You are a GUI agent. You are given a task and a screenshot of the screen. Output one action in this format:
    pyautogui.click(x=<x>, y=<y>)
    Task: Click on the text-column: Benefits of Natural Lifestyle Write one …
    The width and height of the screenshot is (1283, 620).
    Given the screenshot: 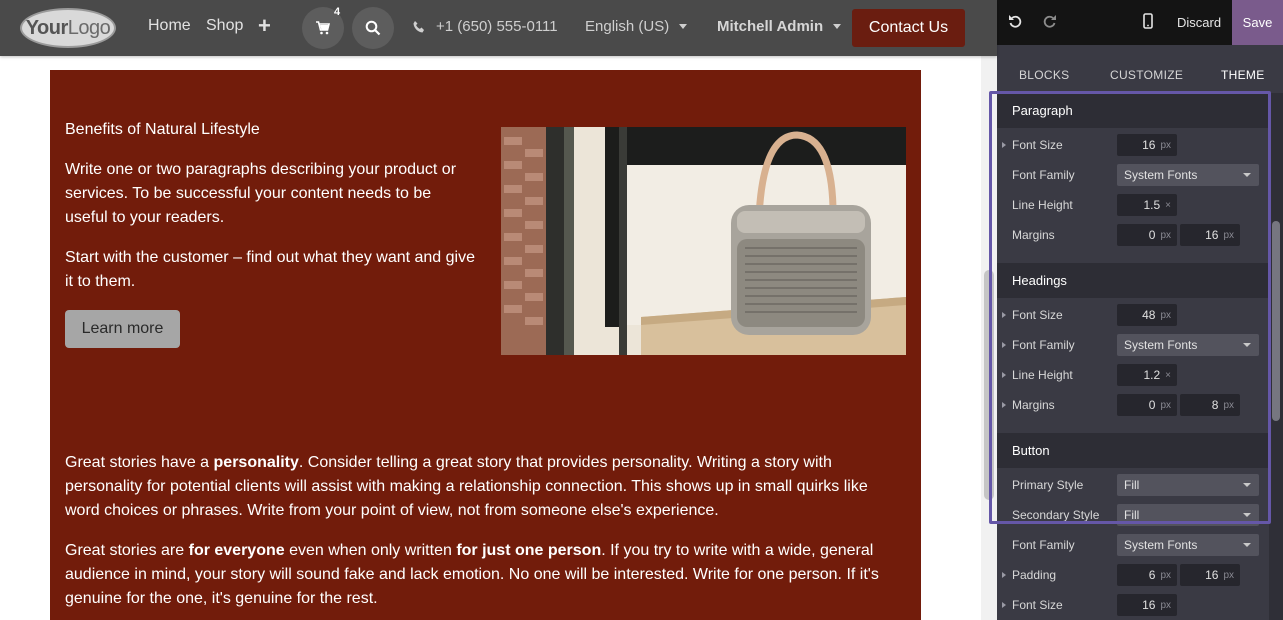 What is the action you would take?
    pyautogui.click(x=270, y=233)
    